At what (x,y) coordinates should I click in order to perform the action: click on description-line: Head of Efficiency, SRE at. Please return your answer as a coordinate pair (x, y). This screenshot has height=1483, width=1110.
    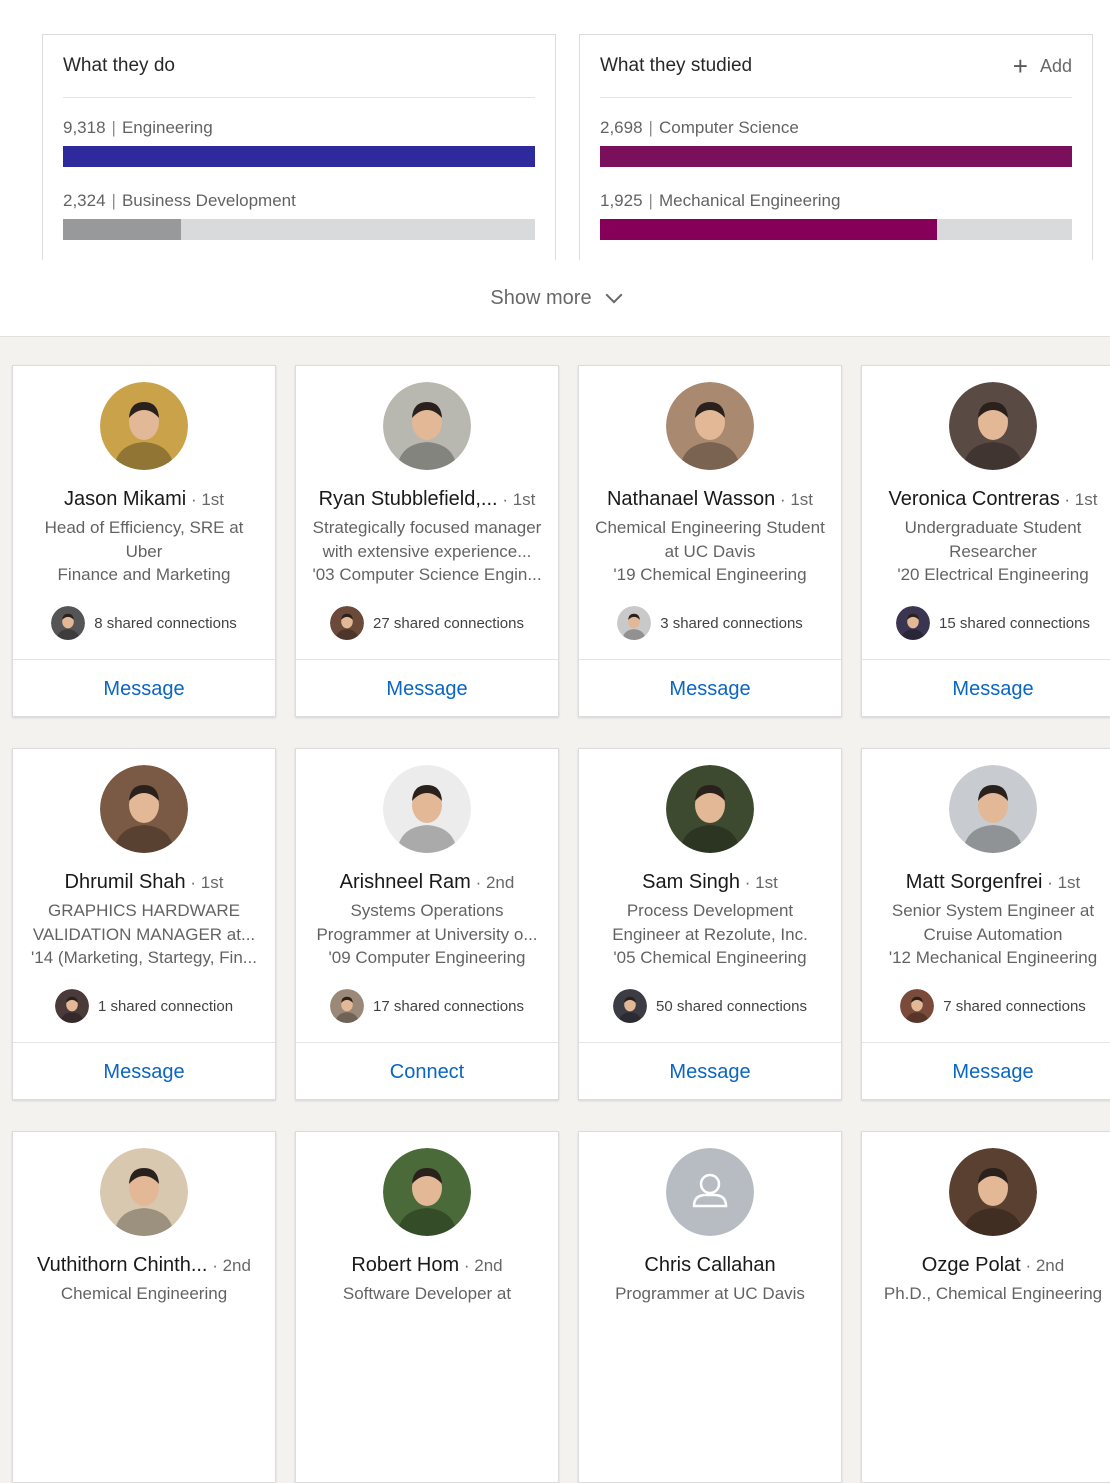
    Looking at the image, I should click on (144, 527).